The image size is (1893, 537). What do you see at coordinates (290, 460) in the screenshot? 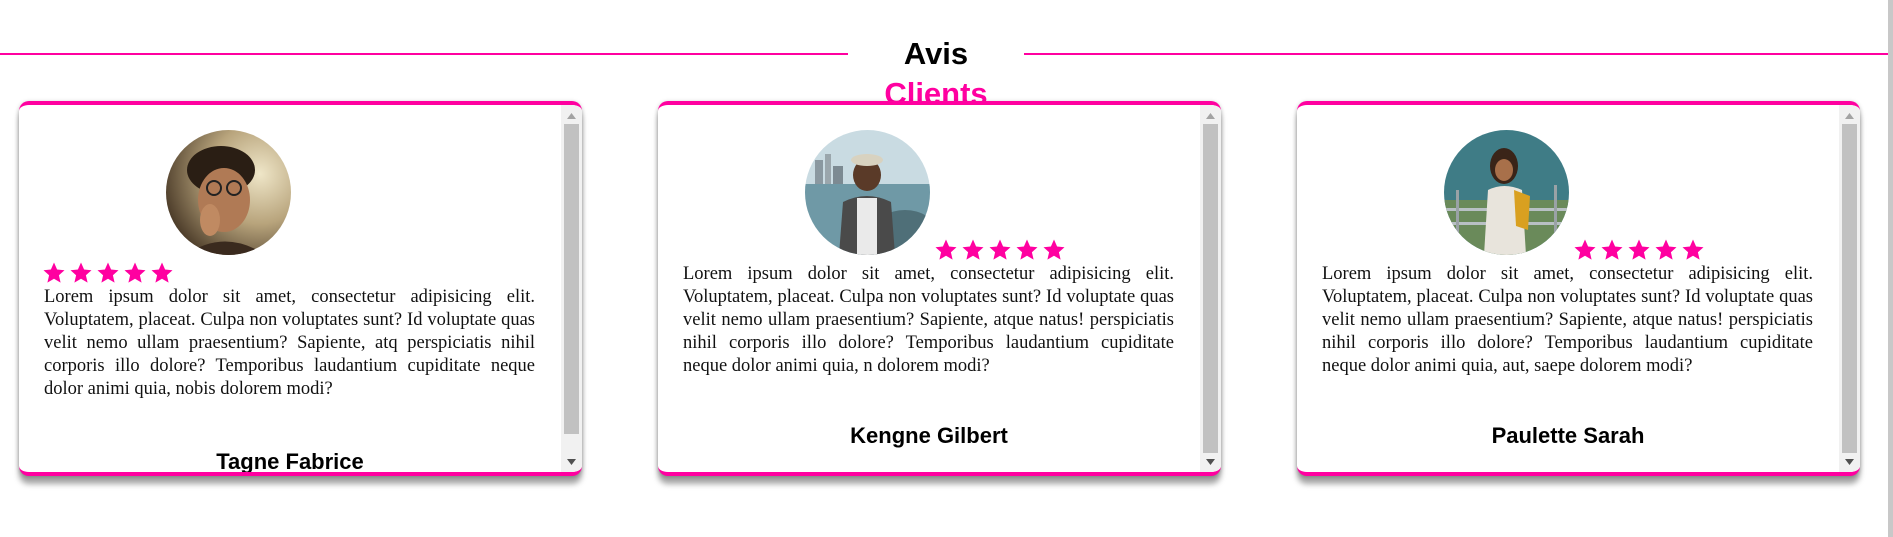
I see `client-name: Tagne Fabrice` at bounding box center [290, 460].